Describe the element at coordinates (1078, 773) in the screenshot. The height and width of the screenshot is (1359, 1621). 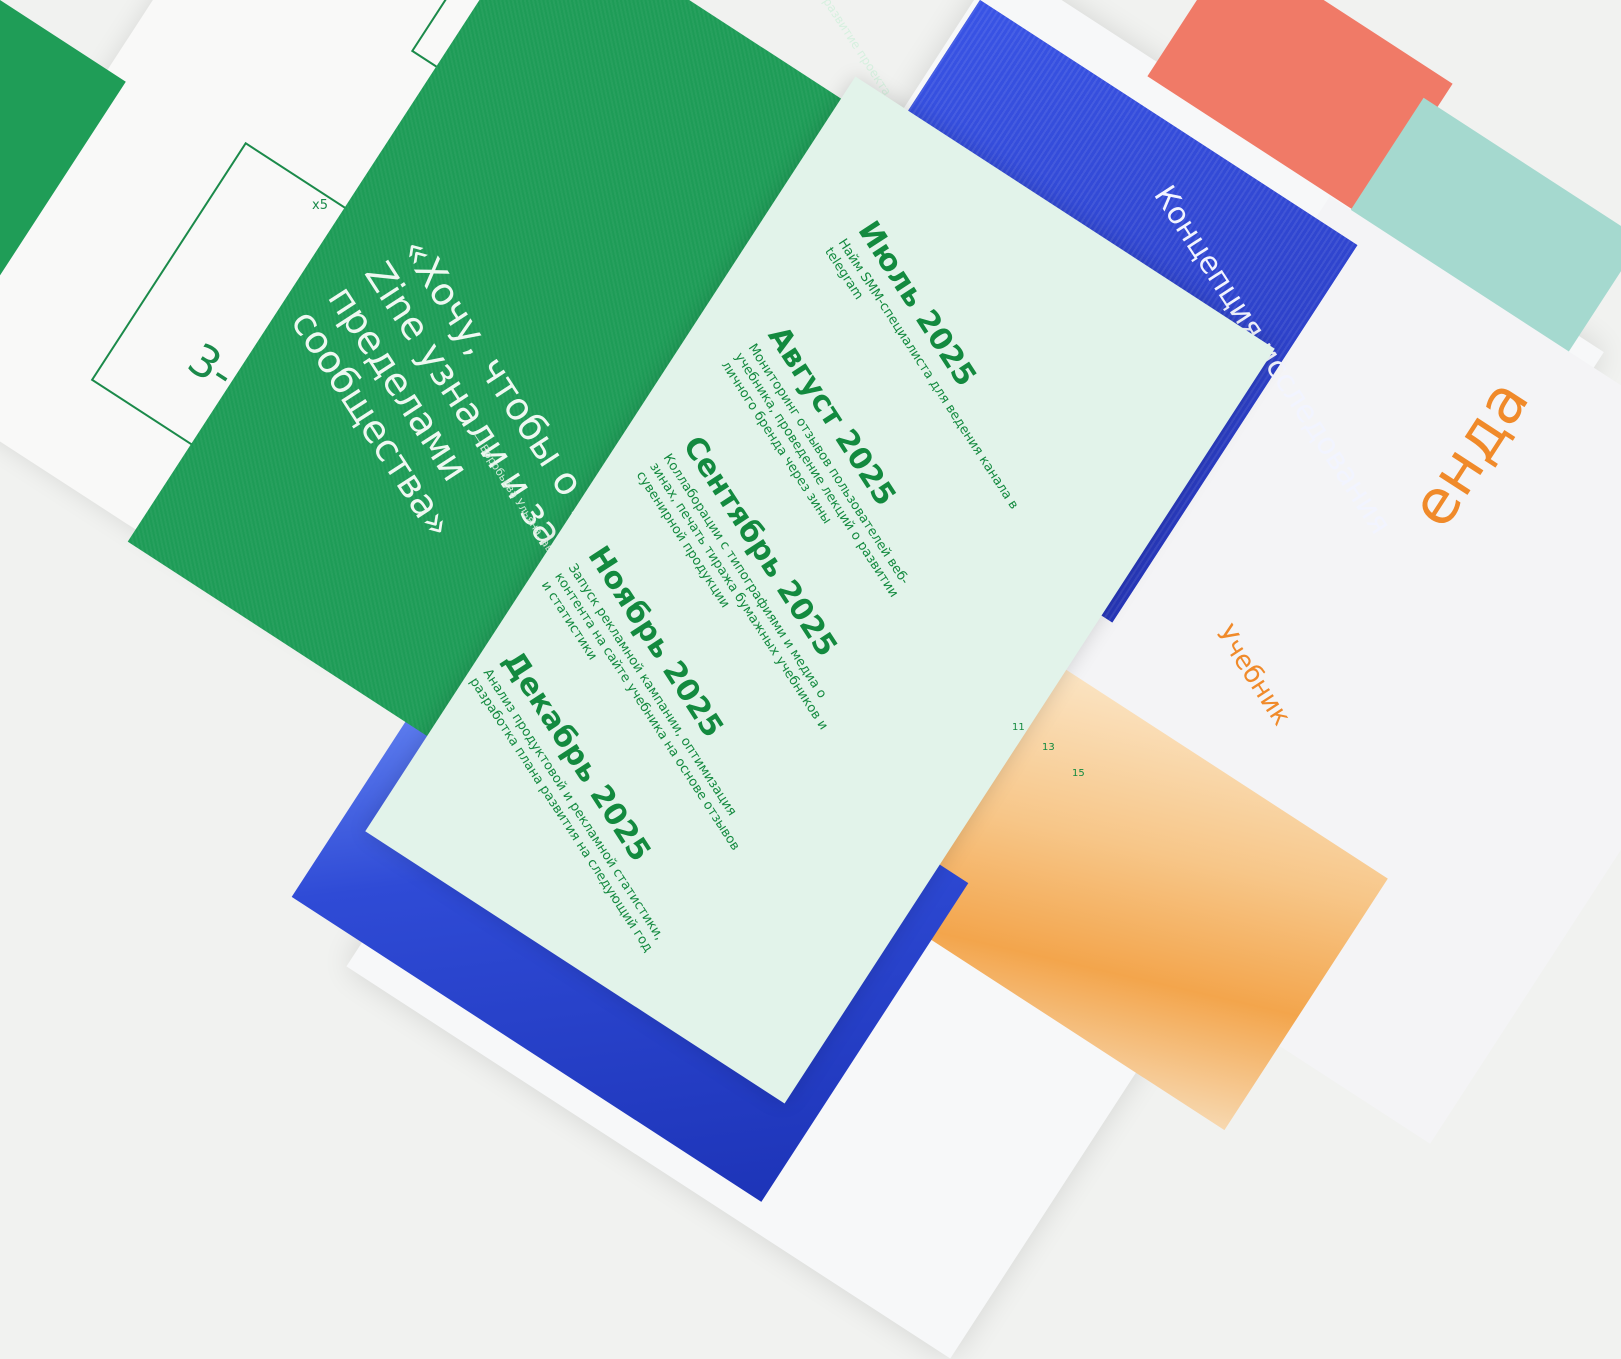
I see `page-number: 15` at that location.